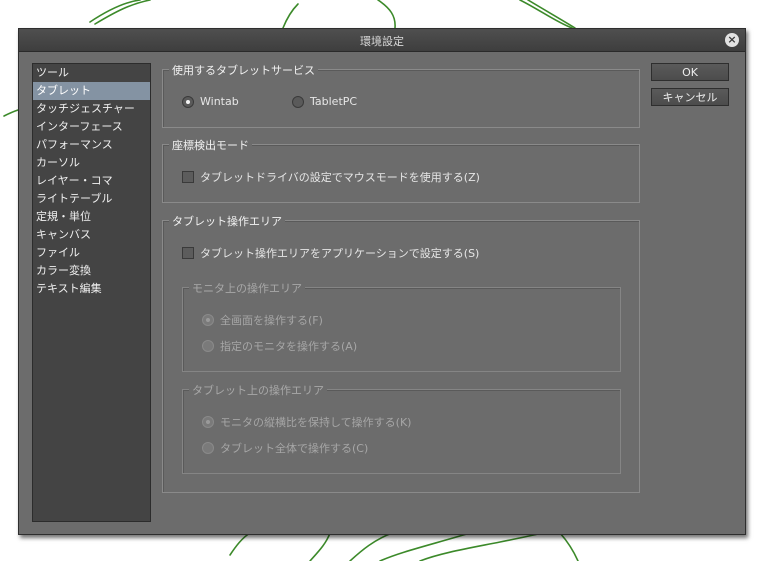  Describe the element at coordinates (91, 235) in the screenshot. I see `sidebar-item: キャンバス` at that location.